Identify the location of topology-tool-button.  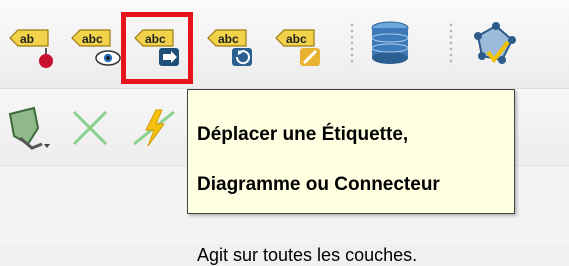
(494, 44).